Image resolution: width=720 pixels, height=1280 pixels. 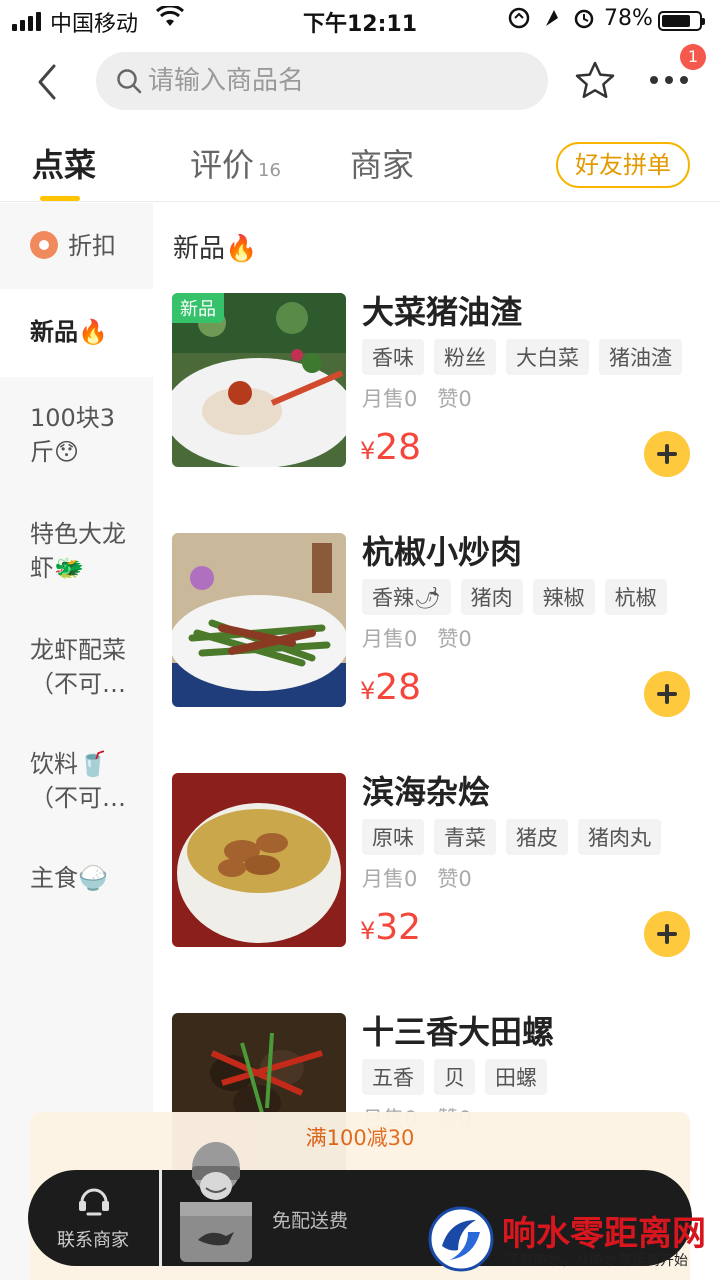 What do you see at coordinates (76, 435) in the screenshot?
I see `sidebar-item-100-for-3: 100块3 斤😯` at bounding box center [76, 435].